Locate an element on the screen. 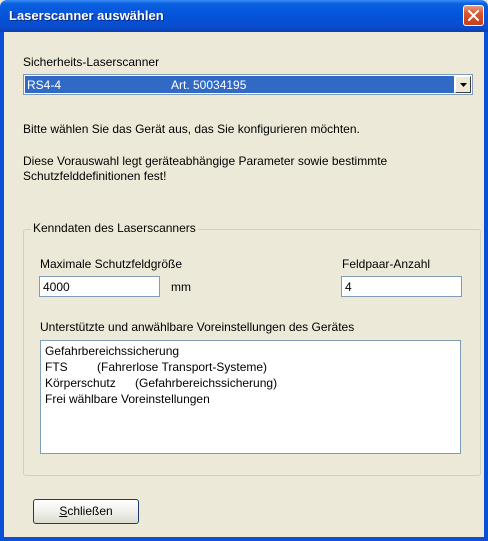 Image resolution: width=488 pixels, height=541 pixels. window-frame-right is located at coordinates (486, 286).